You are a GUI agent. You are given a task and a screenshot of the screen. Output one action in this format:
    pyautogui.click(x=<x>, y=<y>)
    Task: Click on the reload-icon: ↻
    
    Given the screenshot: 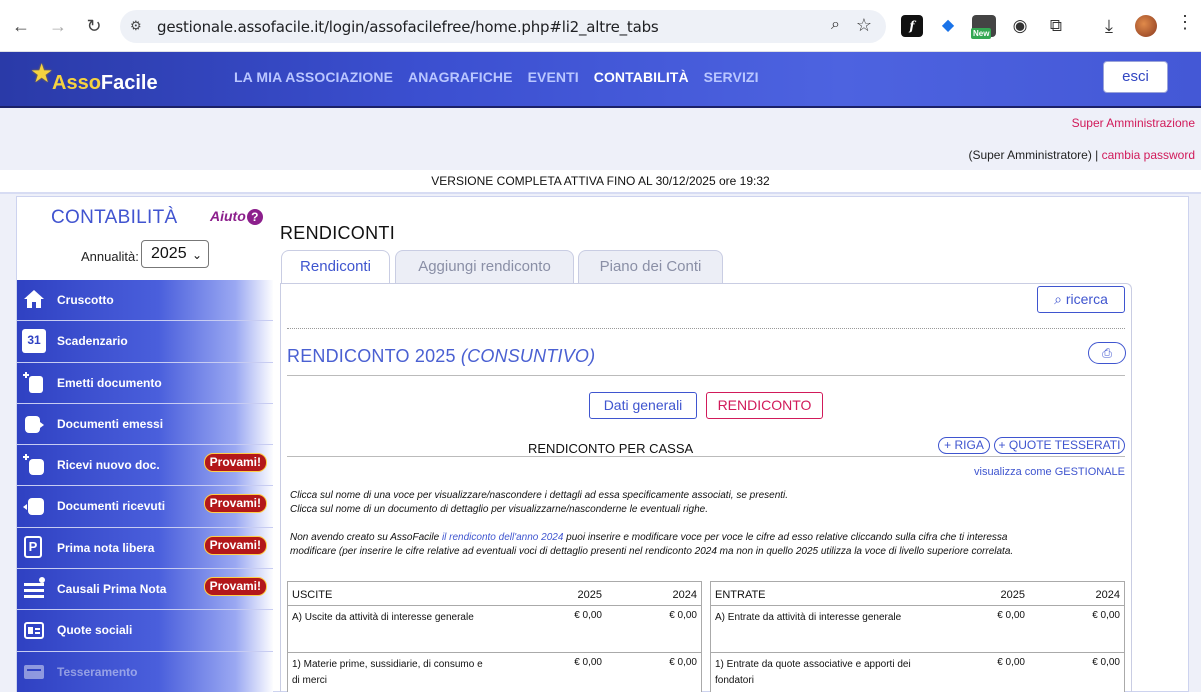 What is the action you would take?
    pyautogui.click(x=94, y=26)
    